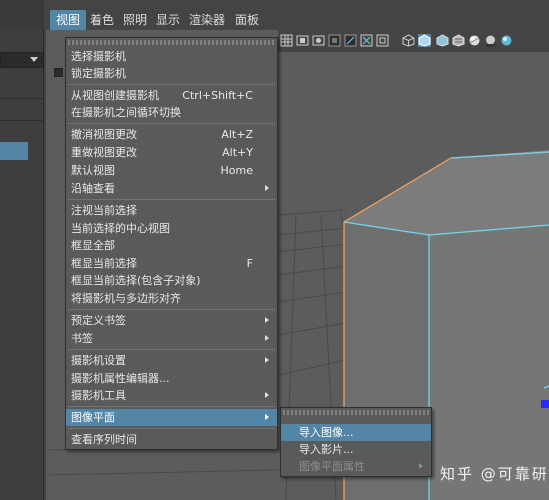  I want to click on menu-item-label: 撤消视图更改, so click(104, 134).